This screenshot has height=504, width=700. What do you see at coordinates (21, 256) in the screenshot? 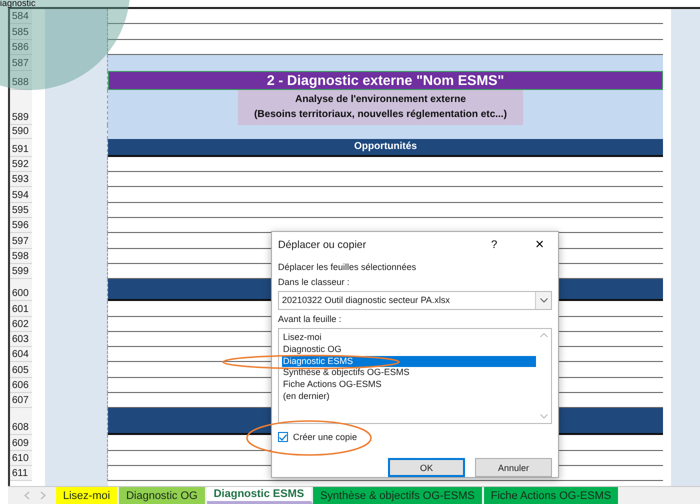
I see `row-number: 598` at bounding box center [21, 256].